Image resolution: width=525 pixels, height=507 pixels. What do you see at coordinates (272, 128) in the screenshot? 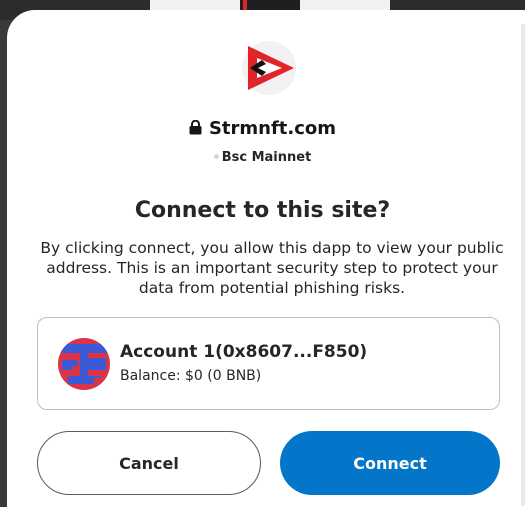
I see `site-name: Strmnft.com` at bounding box center [272, 128].